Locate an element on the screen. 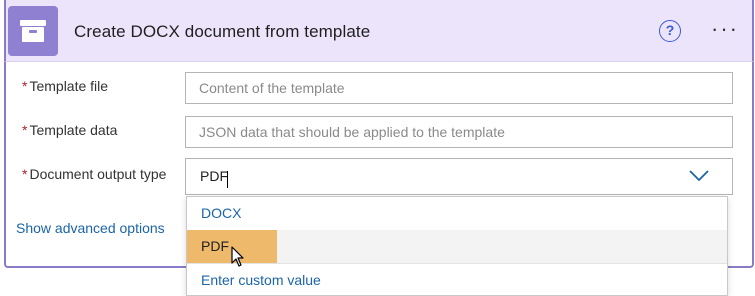 This screenshot has height=296, width=755. template-file-label-text: Template file is located at coordinates (69, 86).